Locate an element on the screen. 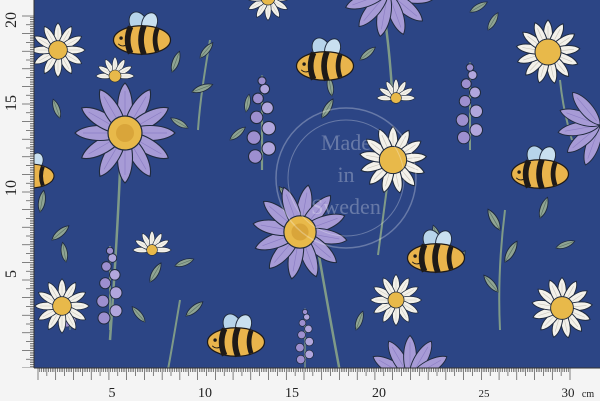 The image size is (600, 401). bottom-ruler-label-10: 10 is located at coordinates (205, 393).